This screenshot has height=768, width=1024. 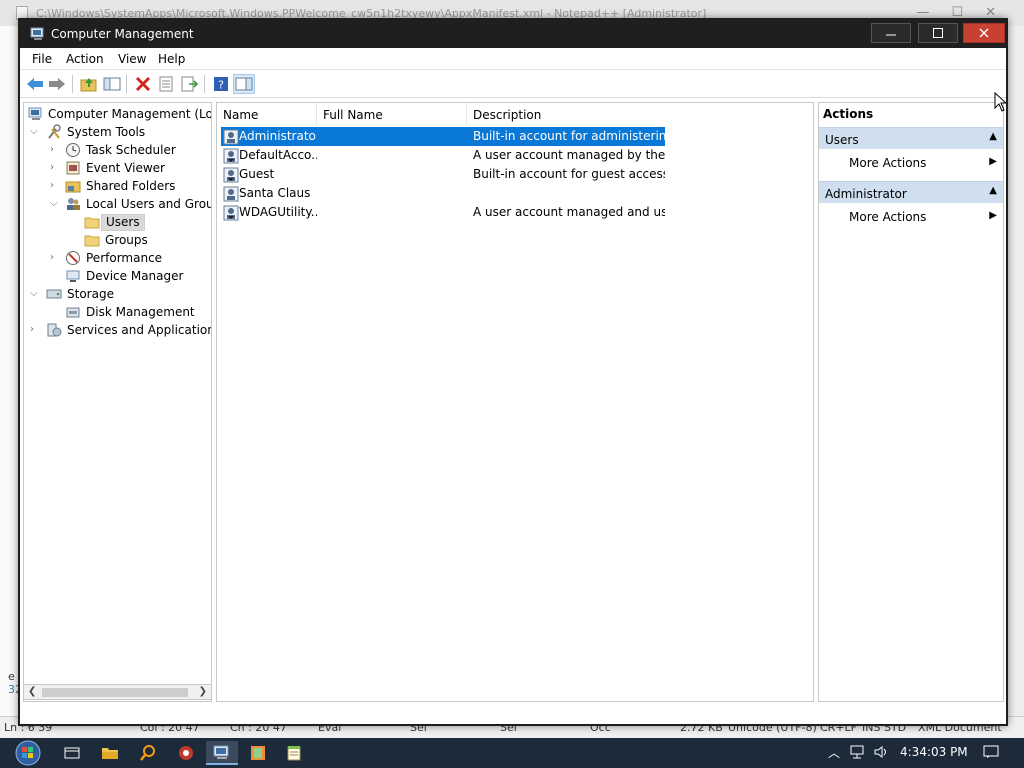 I want to click on tree-item-label: Event Viewer, so click(x=125, y=168).